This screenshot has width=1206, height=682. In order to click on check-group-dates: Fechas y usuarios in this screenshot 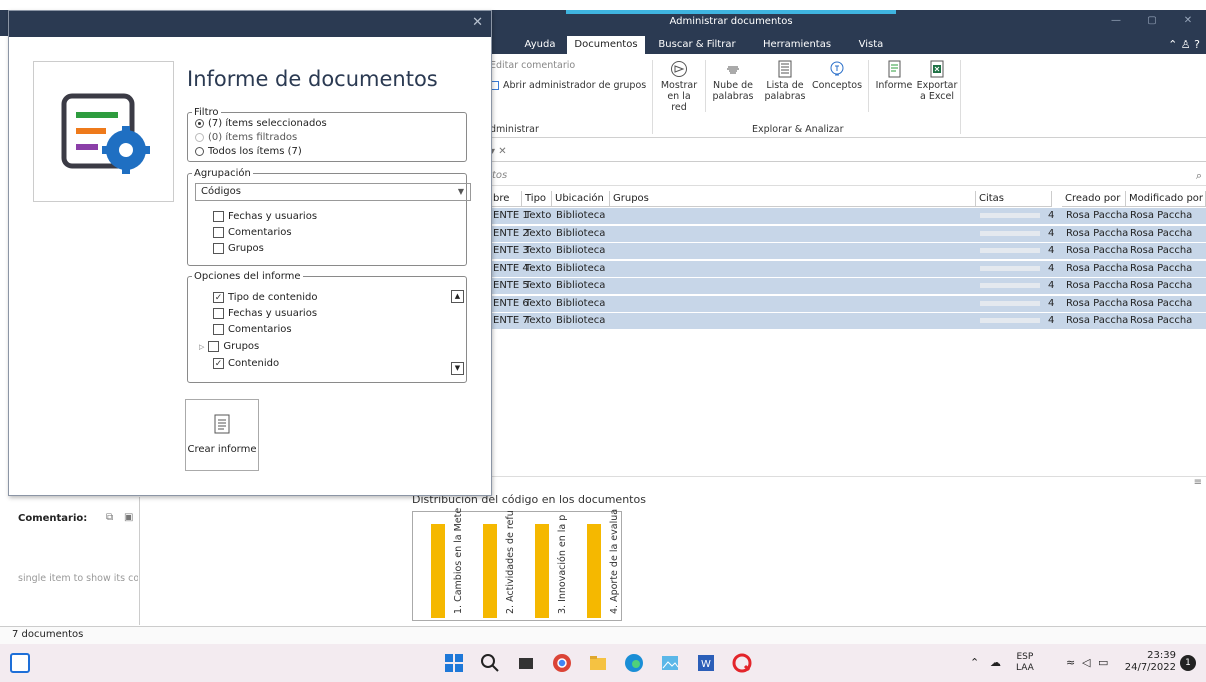, I will do `click(265, 216)`.